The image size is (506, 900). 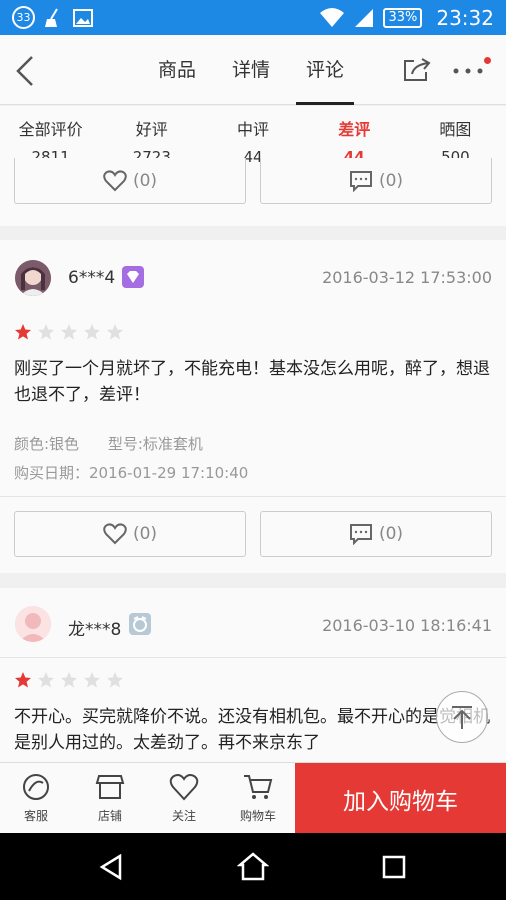 What do you see at coordinates (177, 70) in the screenshot?
I see `tab-product: 商品` at bounding box center [177, 70].